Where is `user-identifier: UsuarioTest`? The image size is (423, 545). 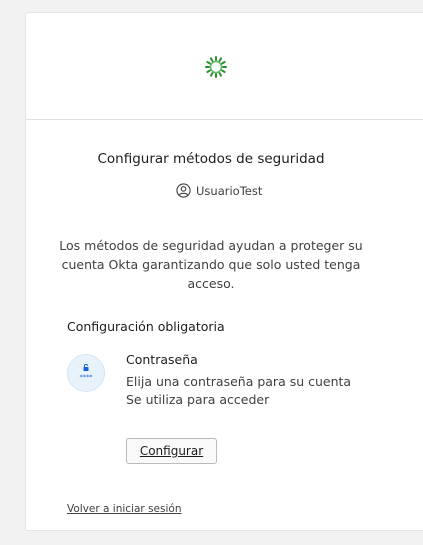 user-identifier: UsuarioTest is located at coordinates (219, 190).